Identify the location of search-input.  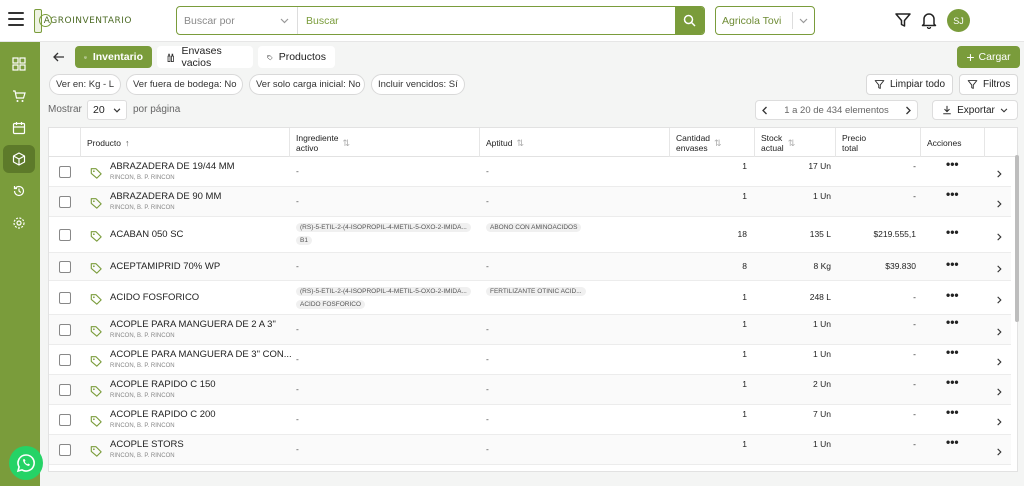
(486, 20).